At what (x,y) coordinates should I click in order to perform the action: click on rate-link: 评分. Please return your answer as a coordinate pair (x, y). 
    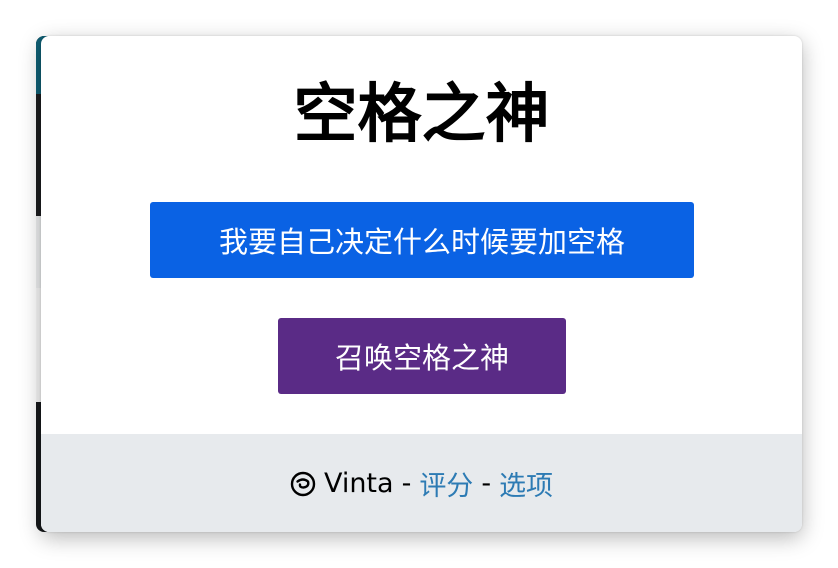
    Looking at the image, I should click on (446, 483).